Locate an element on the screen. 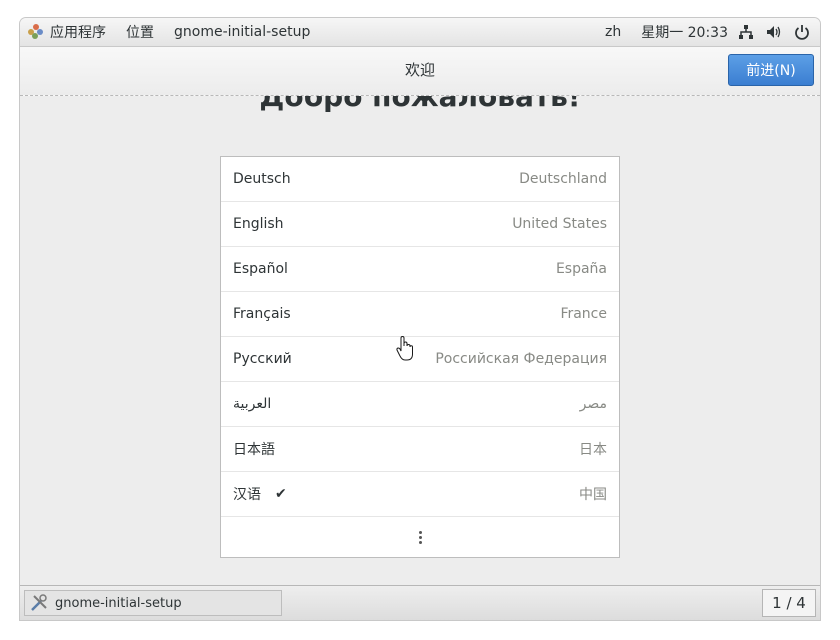 The width and height of the screenshot is (840, 640). bottom-panel: gnome-initial-setup 1 / 4 is located at coordinates (420, 602).